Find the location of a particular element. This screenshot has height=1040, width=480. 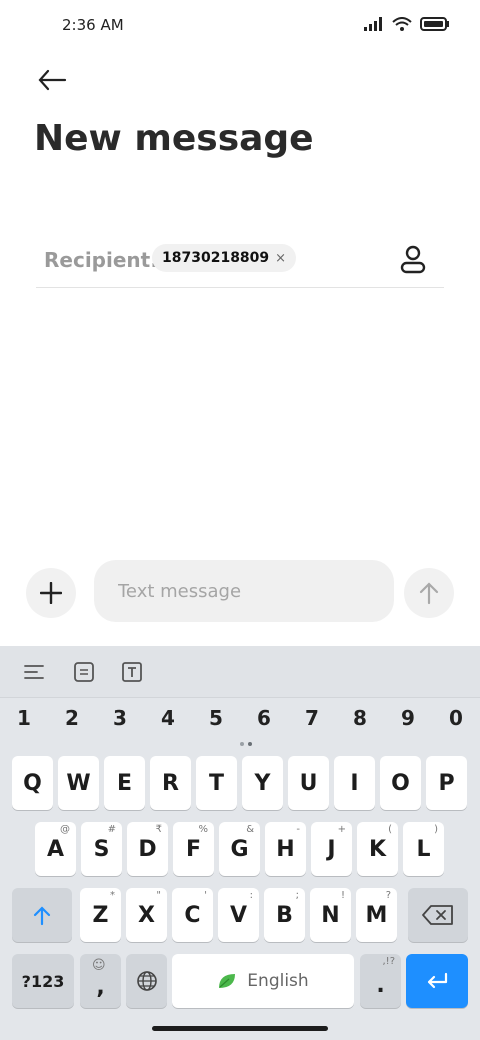

key-alt: - is located at coordinates (298, 829).